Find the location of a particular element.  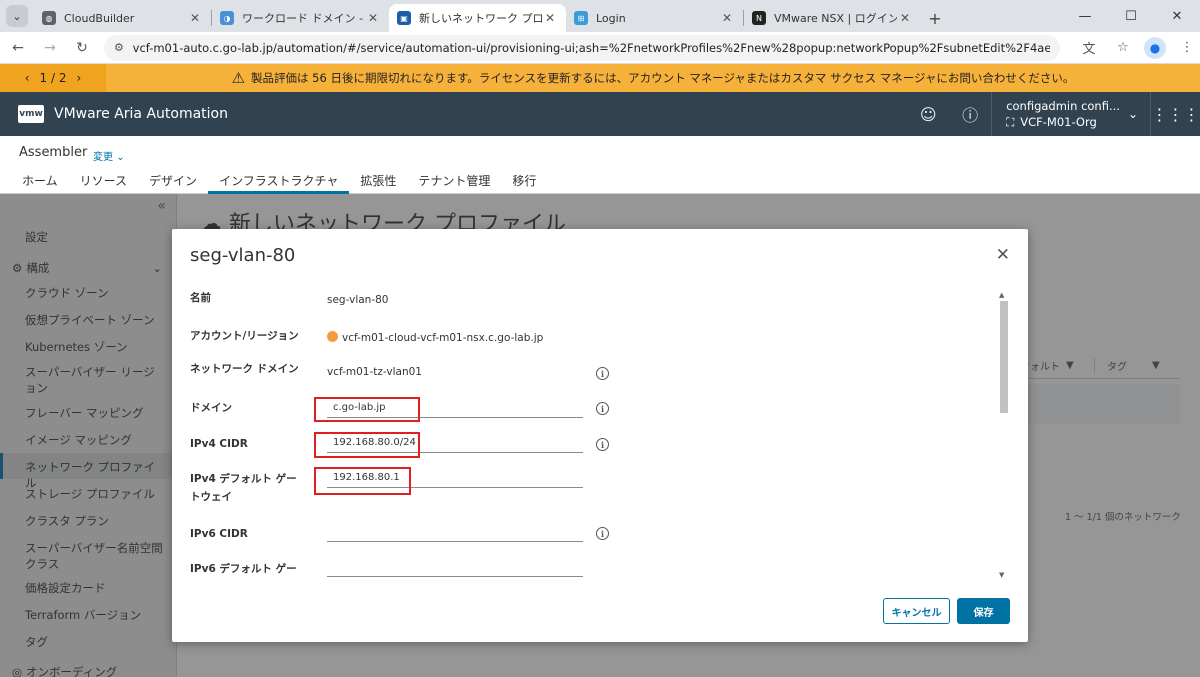

service-name: Assembler is located at coordinates (53, 152).